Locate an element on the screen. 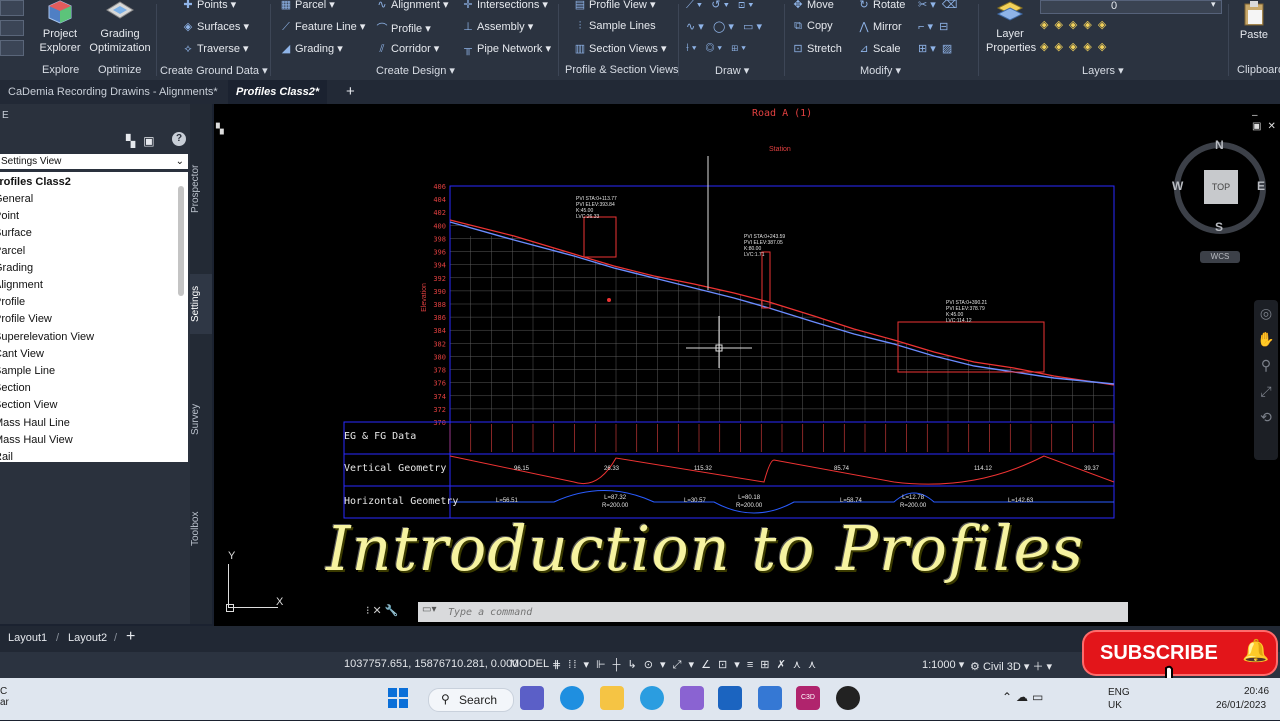 The image size is (1280, 721). tab-survey: Survey is located at coordinates (201, 419).